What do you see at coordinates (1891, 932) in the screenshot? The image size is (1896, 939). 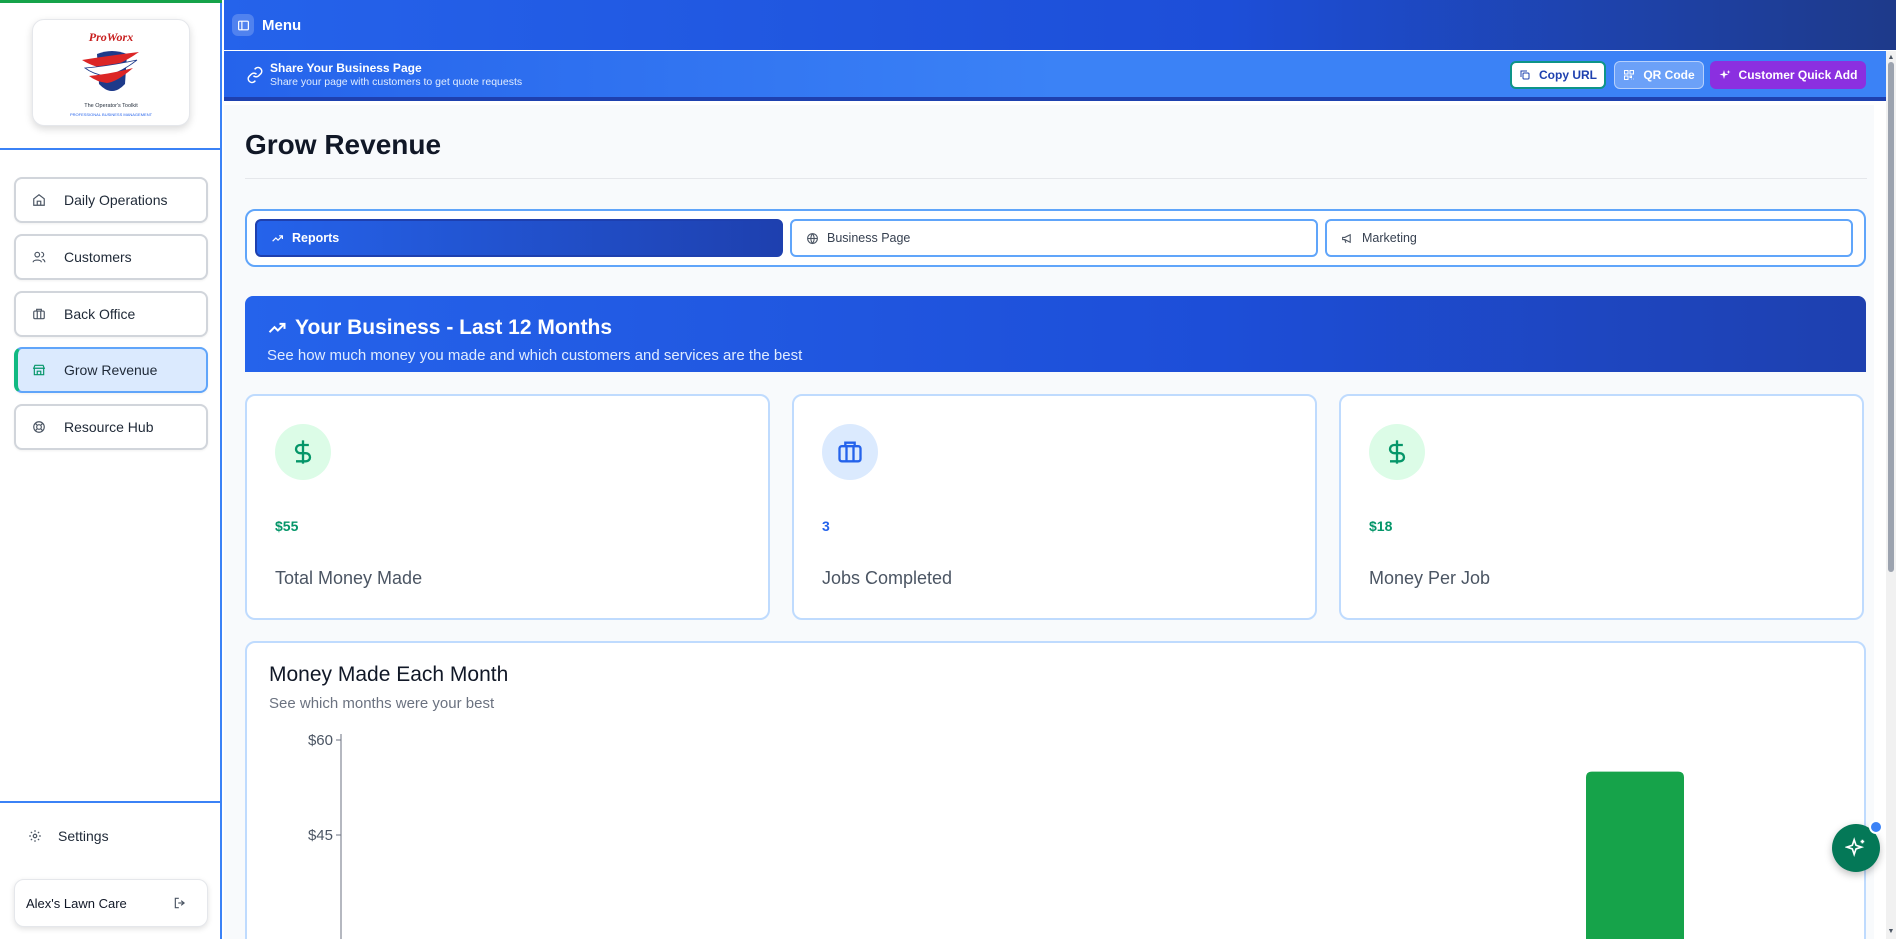 I see `scroll-down-icon: ▼` at bounding box center [1891, 932].